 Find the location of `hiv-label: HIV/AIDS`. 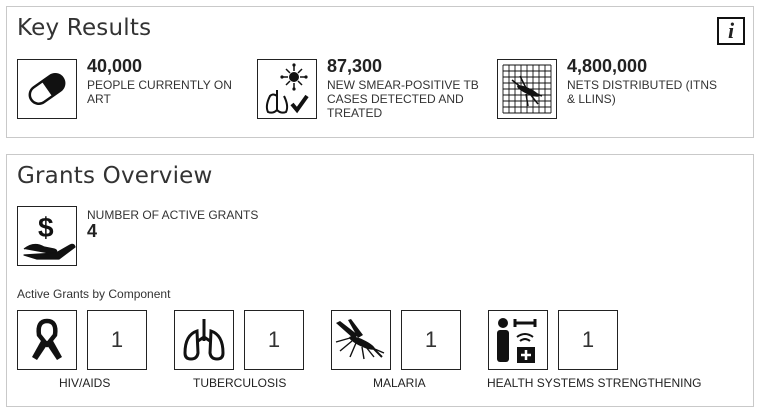

hiv-label: HIV/AIDS is located at coordinates (85, 383).